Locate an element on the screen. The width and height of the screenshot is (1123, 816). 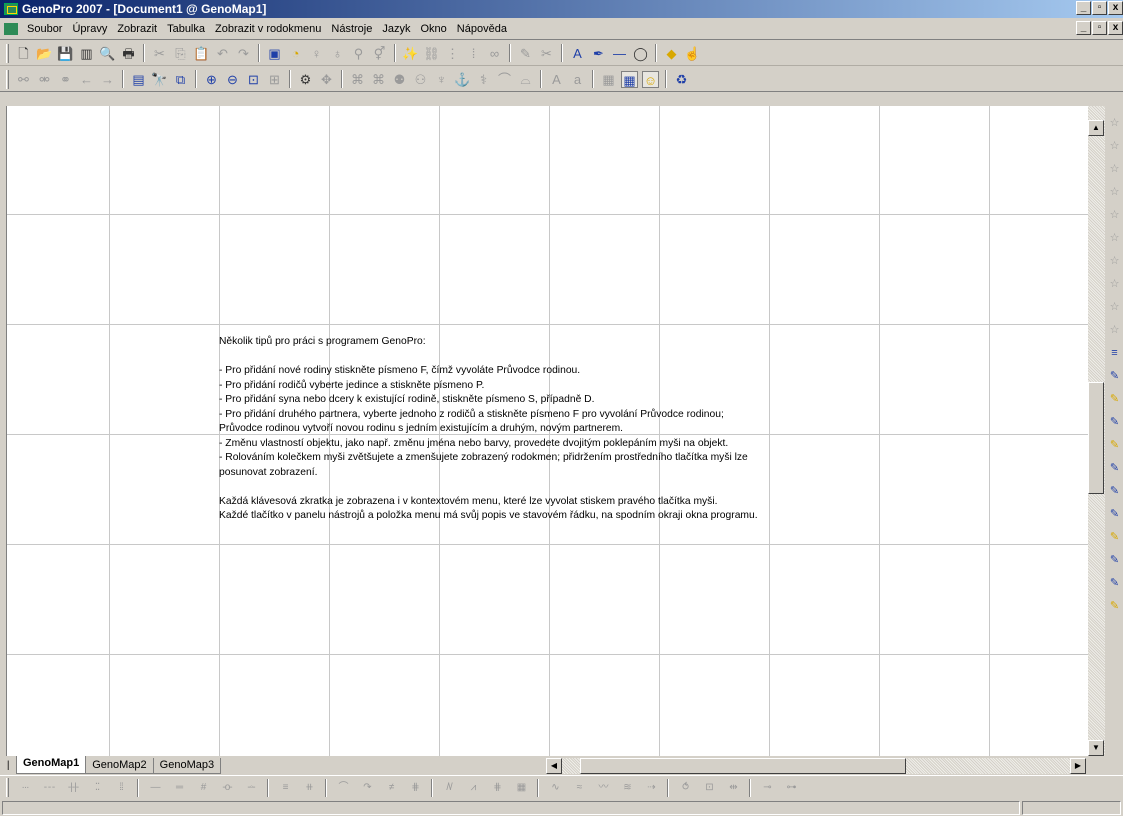
menu-jazyk: Jazyk is located at coordinates (396, 29).